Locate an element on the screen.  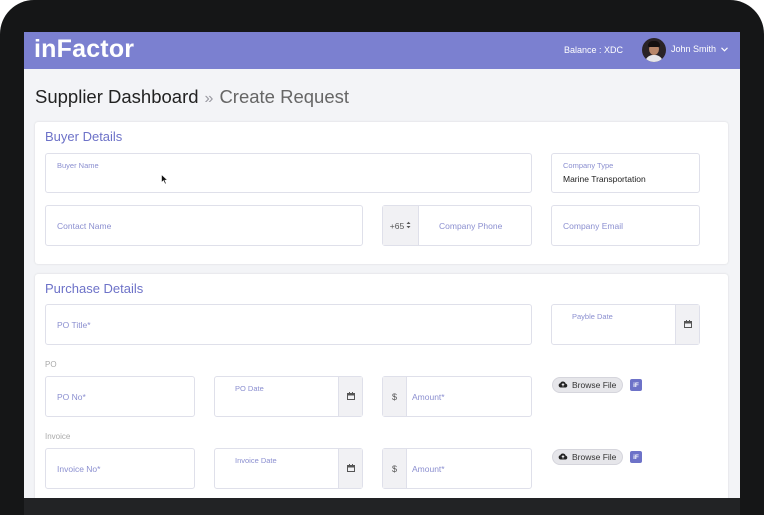
breadcrumb-root: Supplier Dashboard is located at coordinates (117, 96).